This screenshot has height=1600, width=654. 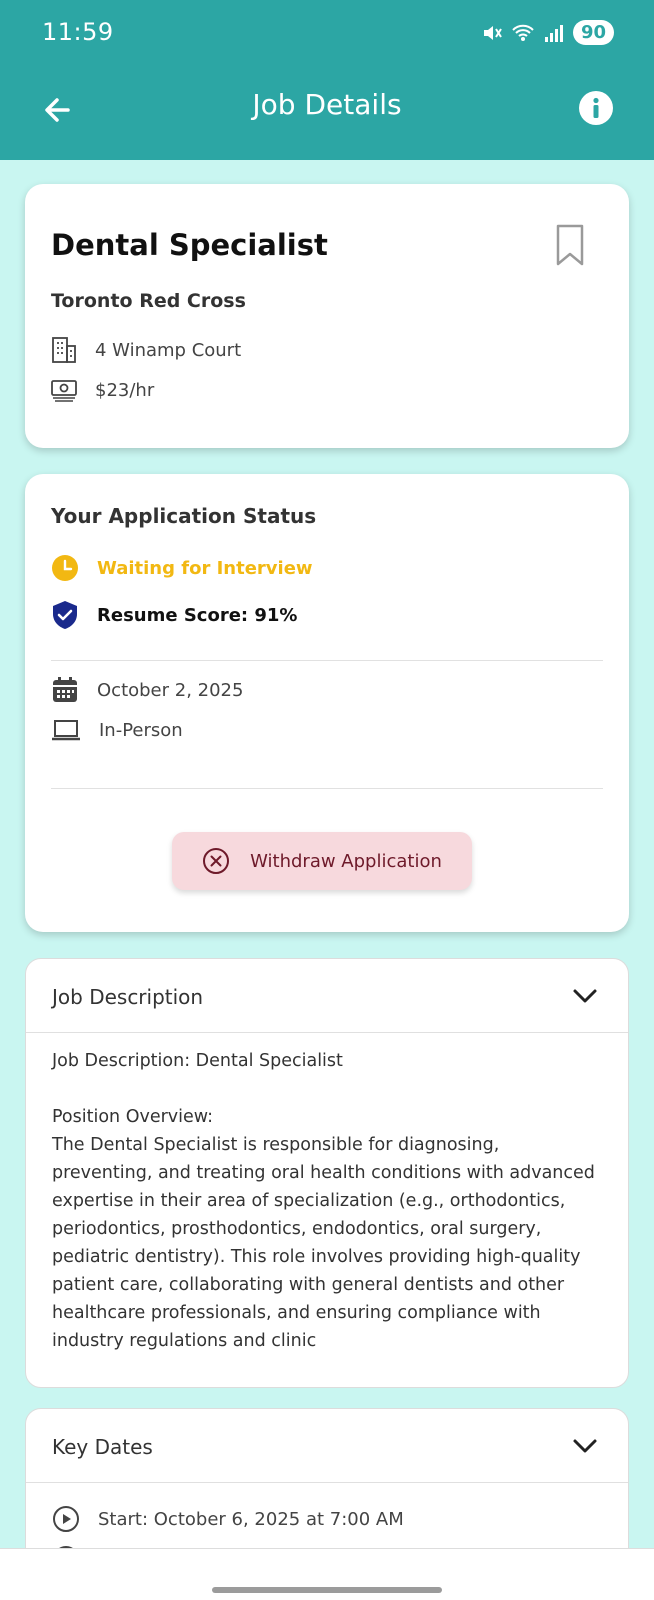 I want to click on company-name: Toronto Red Cross, so click(x=148, y=301).